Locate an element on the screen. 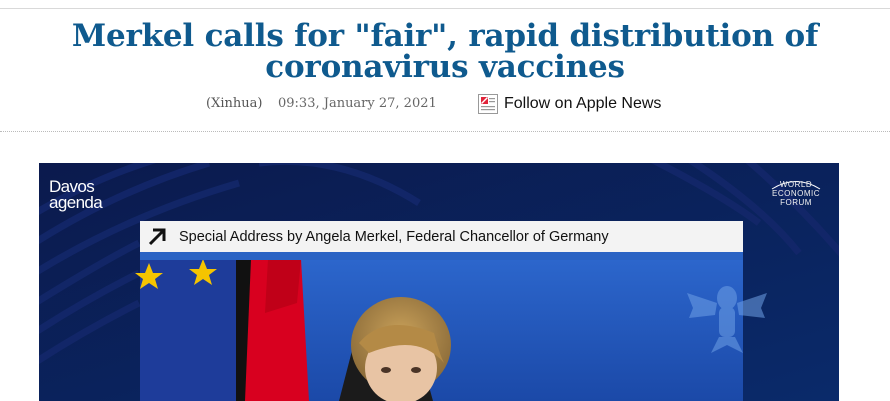  follow-apple-news-link: Follow on Apple News is located at coordinates (569, 104).